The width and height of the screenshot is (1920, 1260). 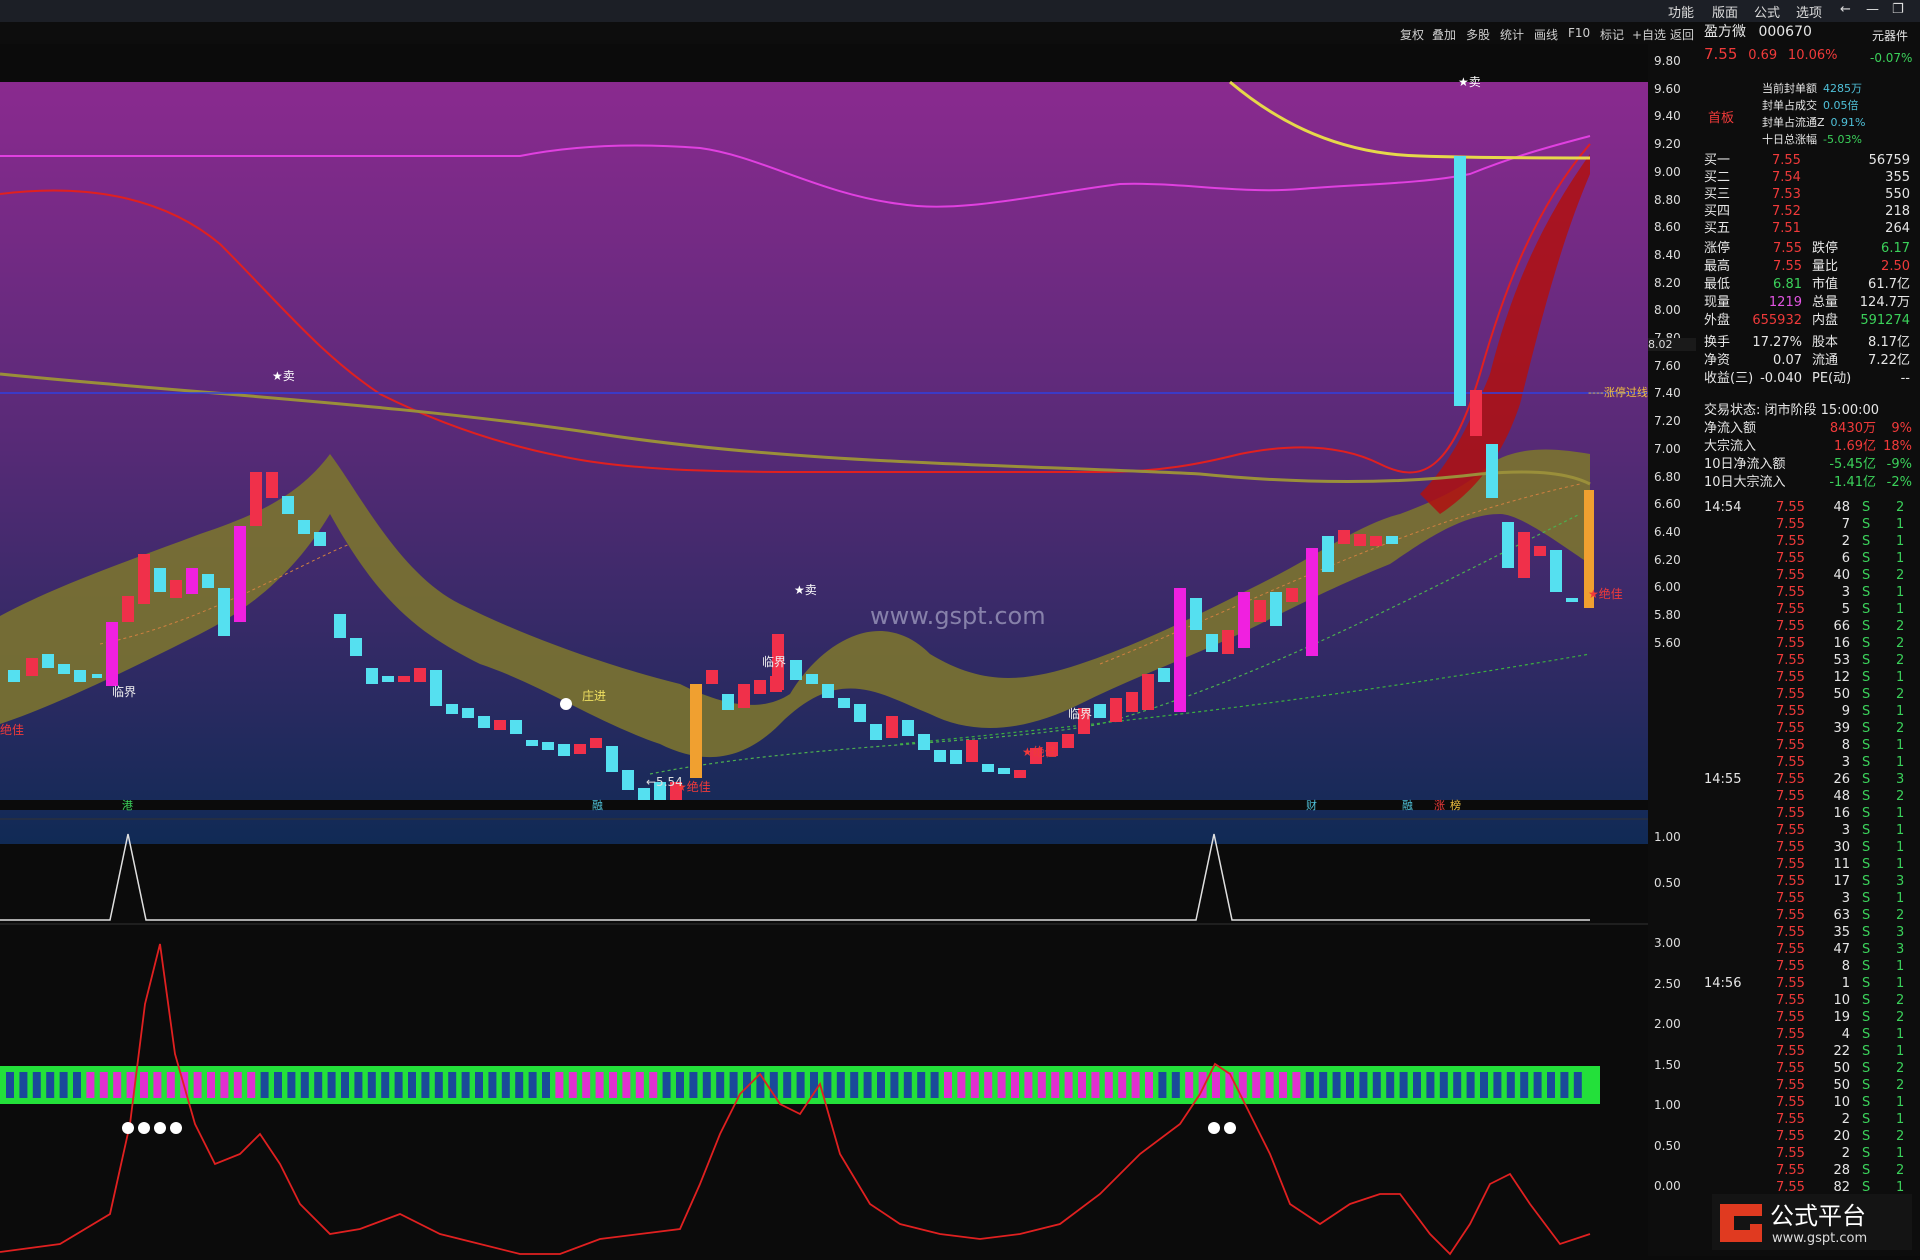 What do you see at coordinates (1681, 11) in the screenshot?
I see `menu-func: 功能` at bounding box center [1681, 11].